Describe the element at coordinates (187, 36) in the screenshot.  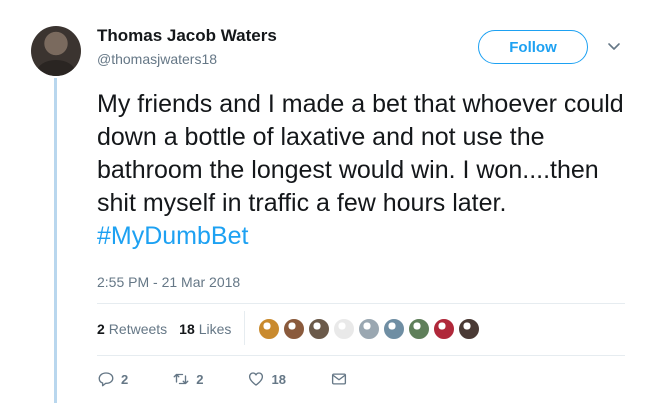
I see `author-name: Thomas Jacob Waters` at that location.